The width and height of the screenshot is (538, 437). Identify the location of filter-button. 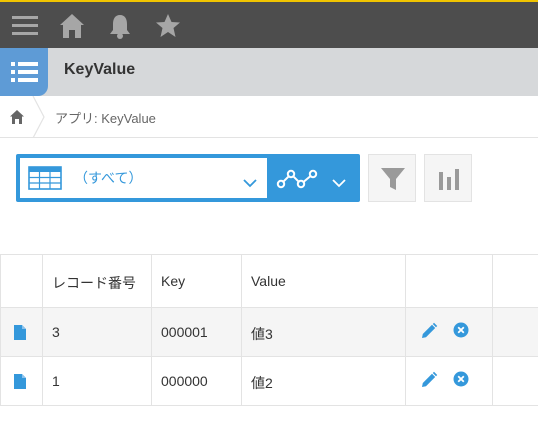
(392, 178).